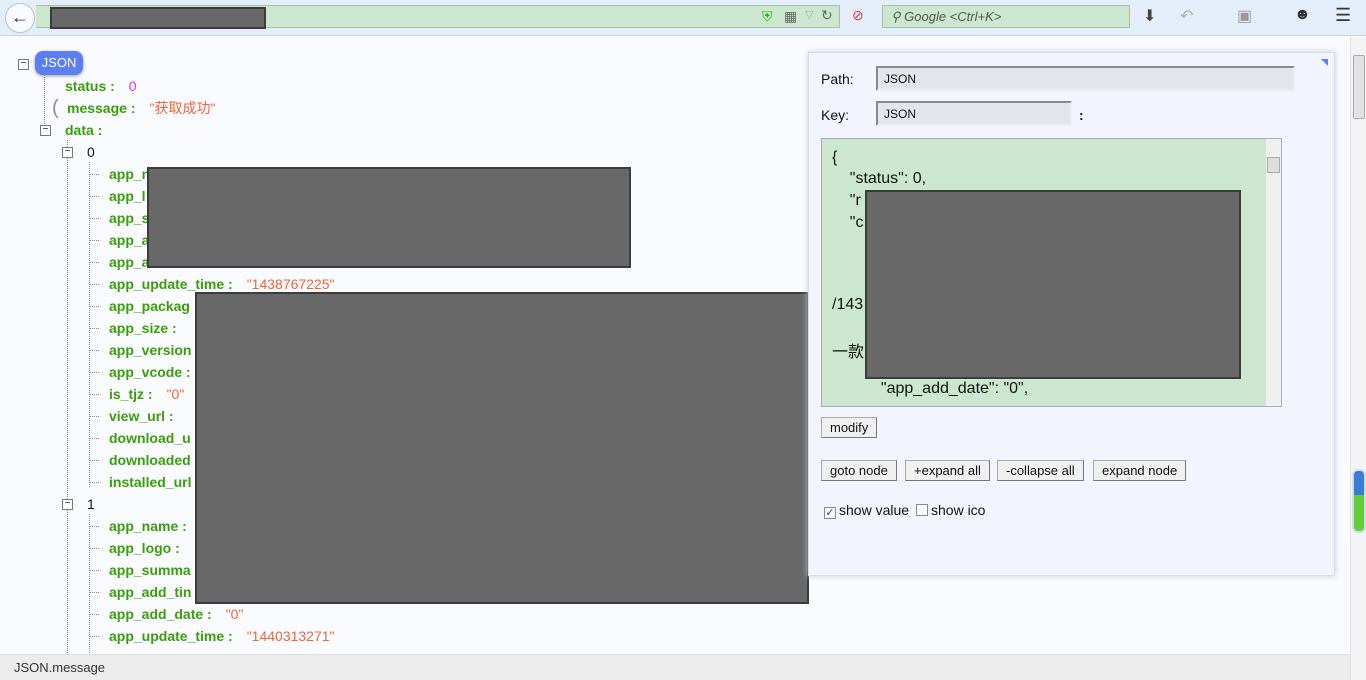 This screenshot has width=1366, height=680. What do you see at coordinates (1186, 16) in the screenshot?
I see `undo-icon: ↶` at bounding box center [1186, 16].